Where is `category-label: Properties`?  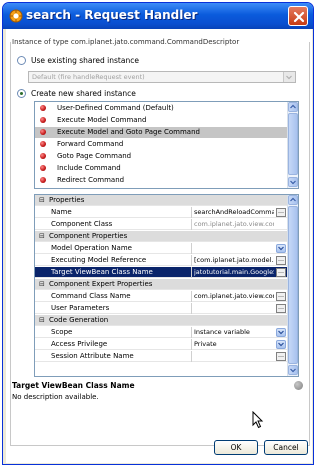 category-label: Properties is located at coordinates (67, 200).